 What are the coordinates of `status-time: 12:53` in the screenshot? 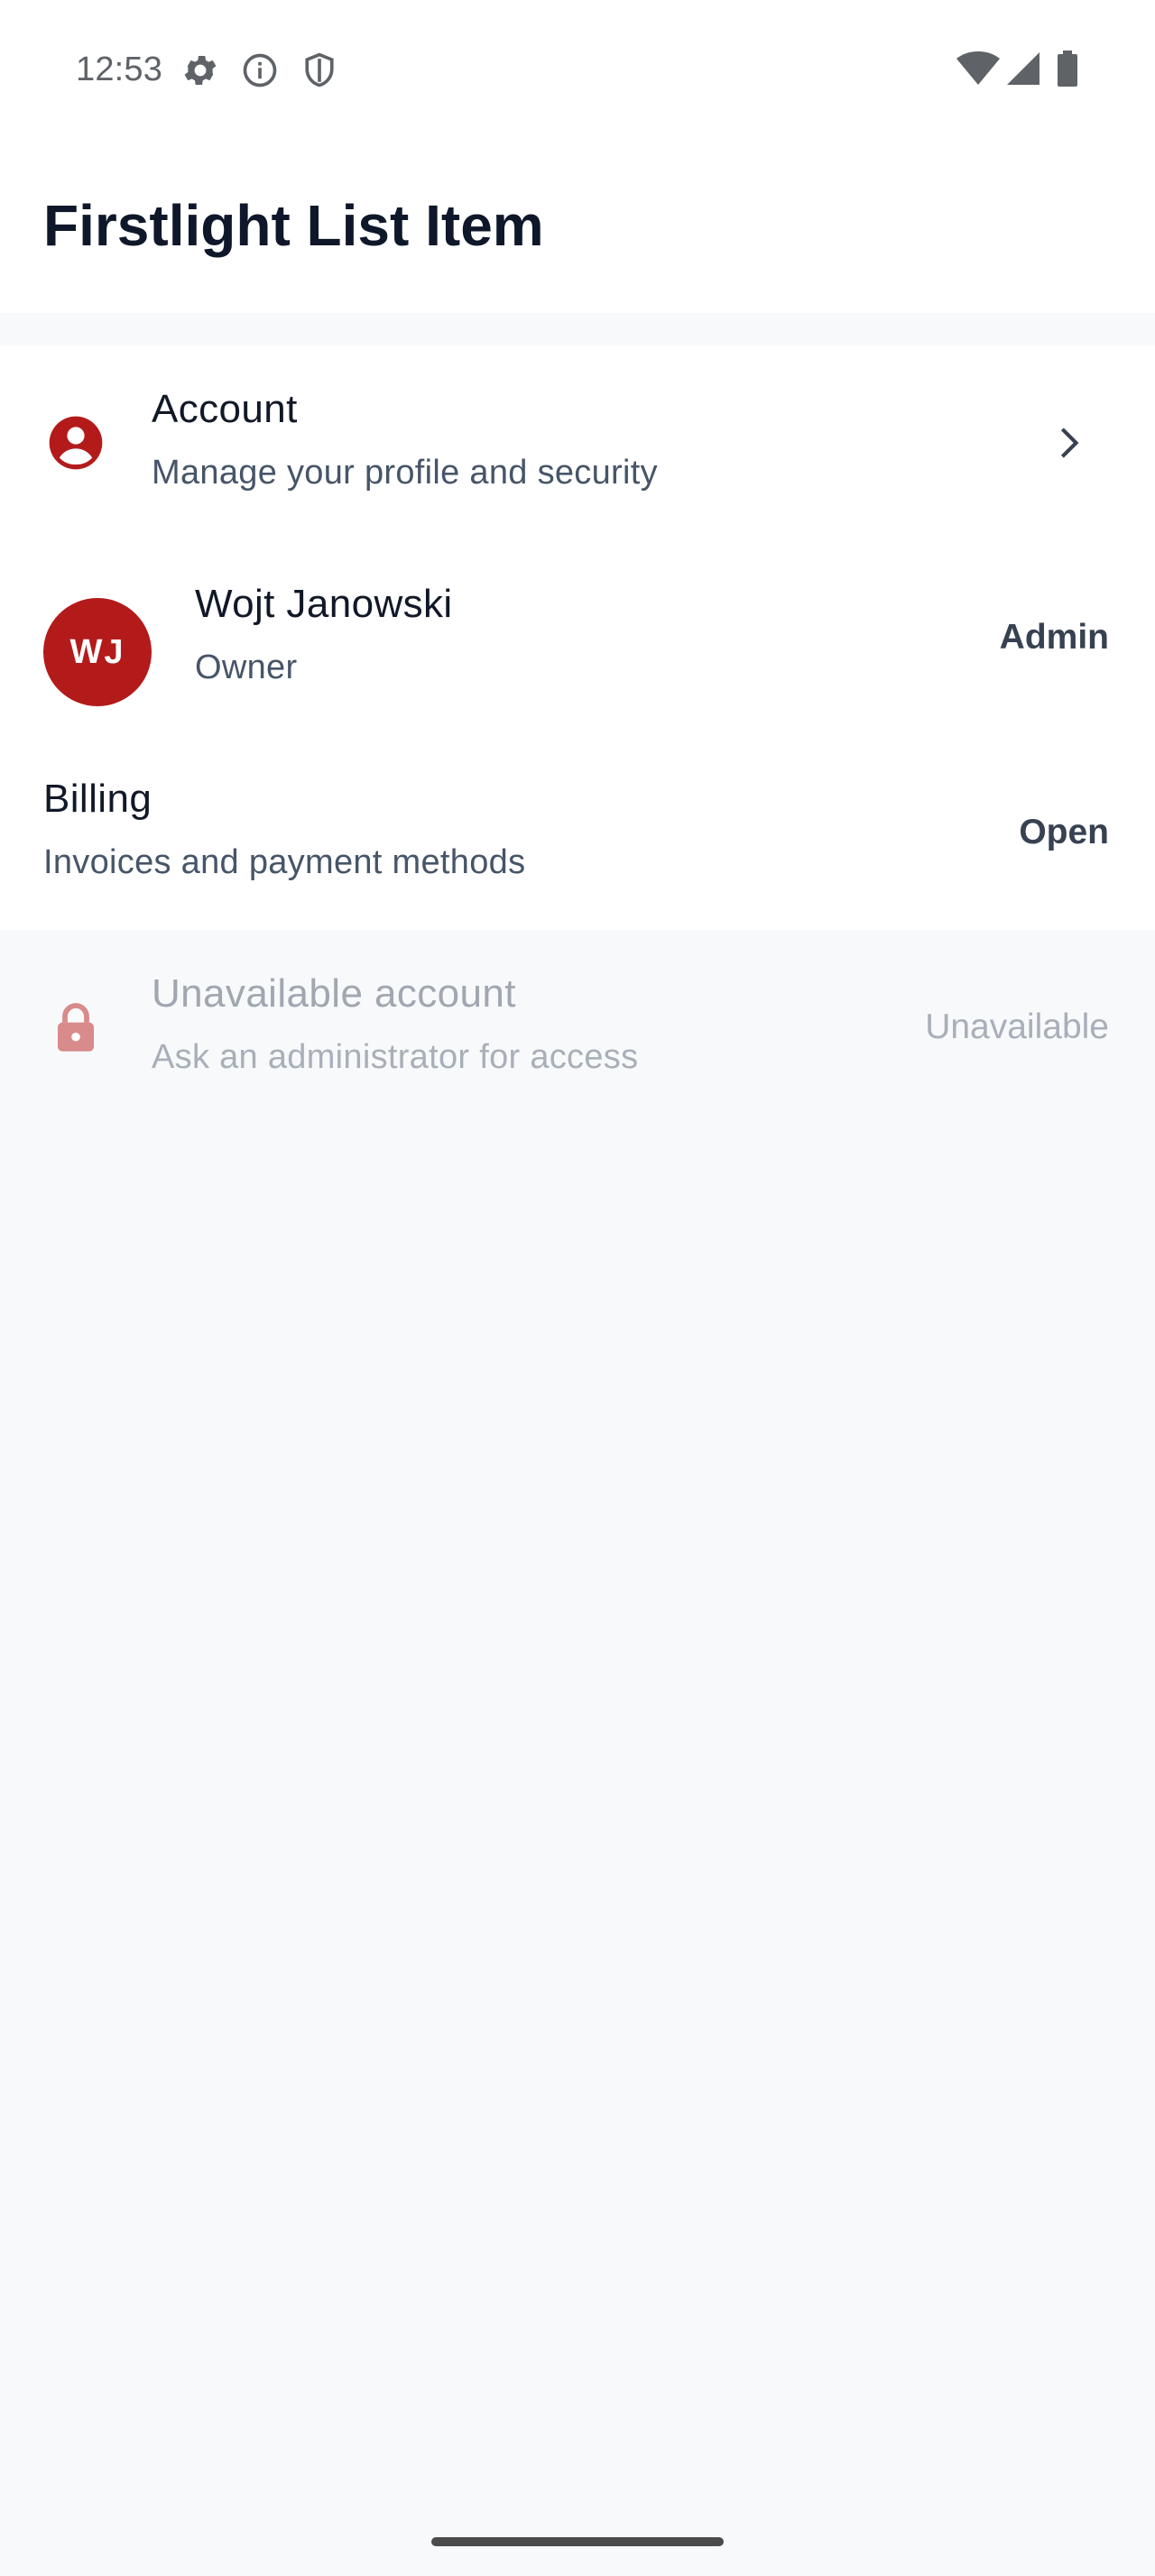 It's located at (119, 69).